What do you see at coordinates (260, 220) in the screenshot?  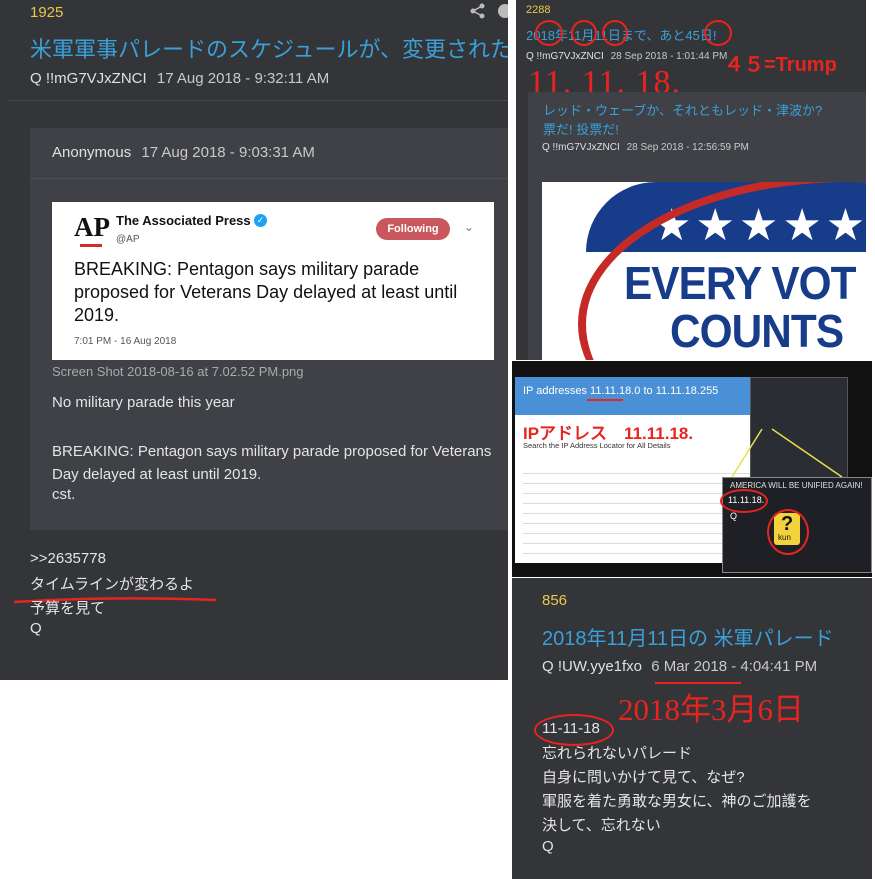 I see `verified-icon: ✓` at bounding box center [260, 220].